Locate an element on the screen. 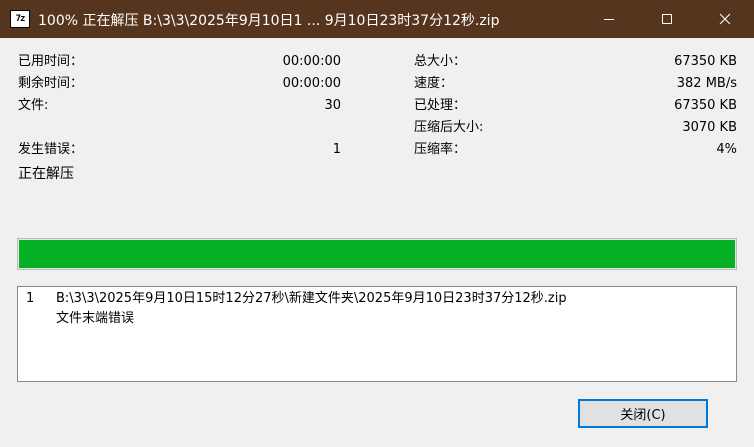 The image size is (754, 447). minimize-button is located at coordinates (609, 19).